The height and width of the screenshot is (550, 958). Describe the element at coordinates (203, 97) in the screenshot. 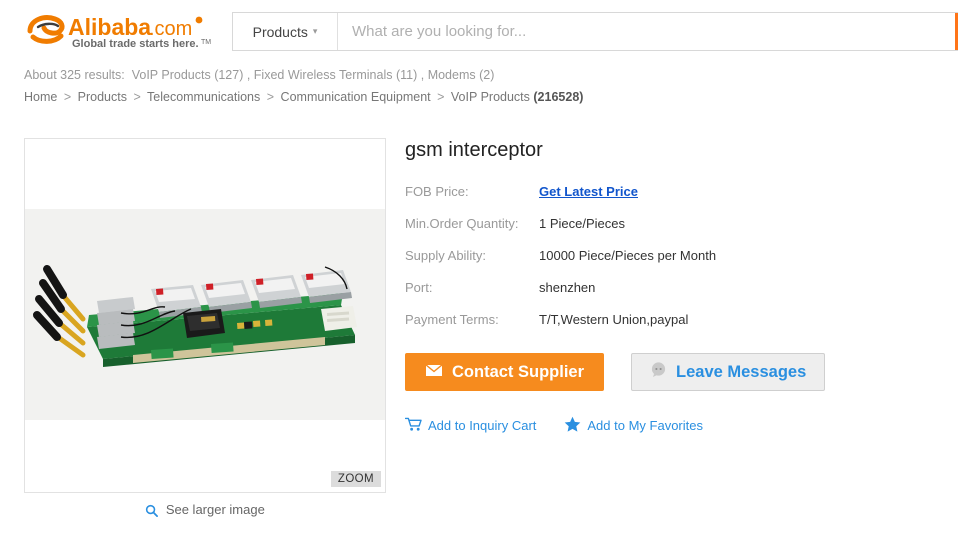

I see `breadcrumb-item-telecommunications: Telecommunications` at that location.